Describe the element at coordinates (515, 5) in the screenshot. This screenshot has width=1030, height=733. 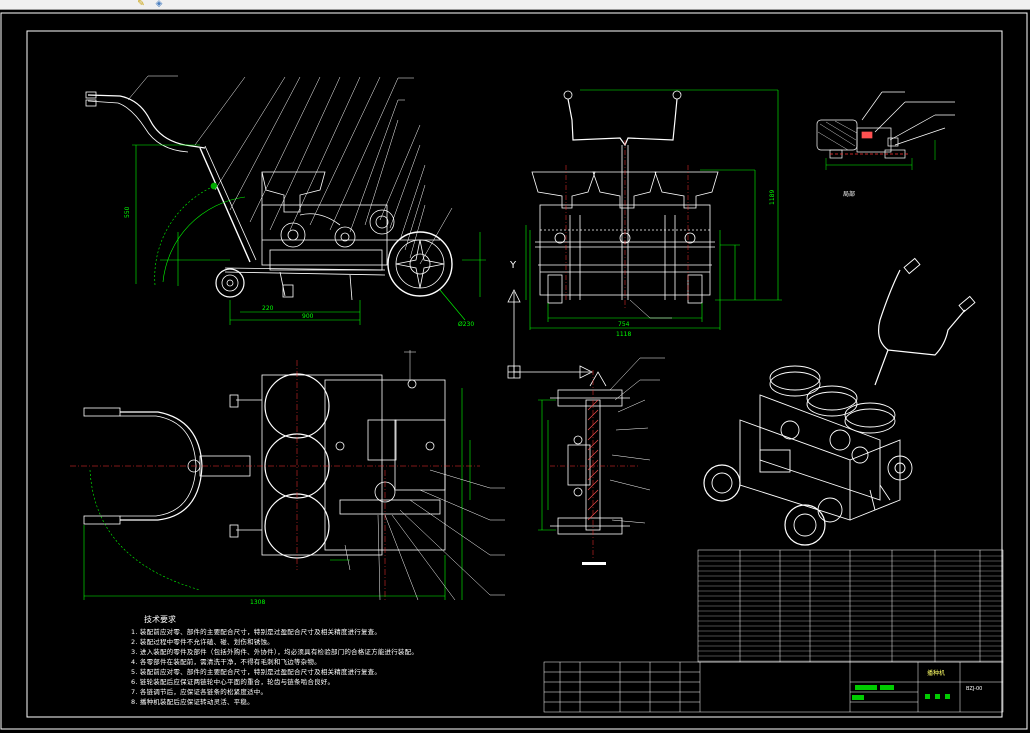
I see `application-toolbar-strip: ✎ ◈` at that location.